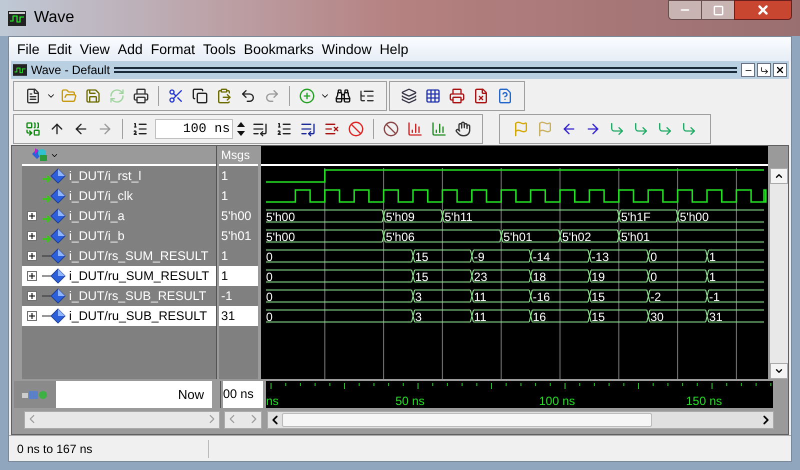  I want to click on time-label: 150 ns, so click(704, 401).